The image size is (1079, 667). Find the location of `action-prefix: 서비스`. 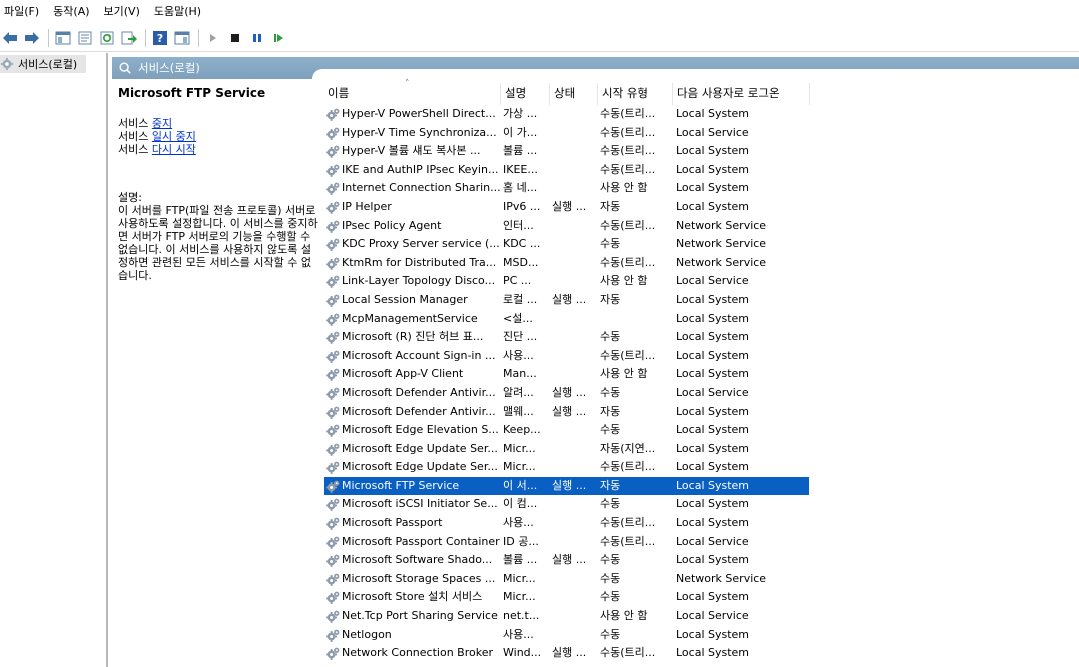

action-prefix: 서비스 is located at coordinates (135, 123).